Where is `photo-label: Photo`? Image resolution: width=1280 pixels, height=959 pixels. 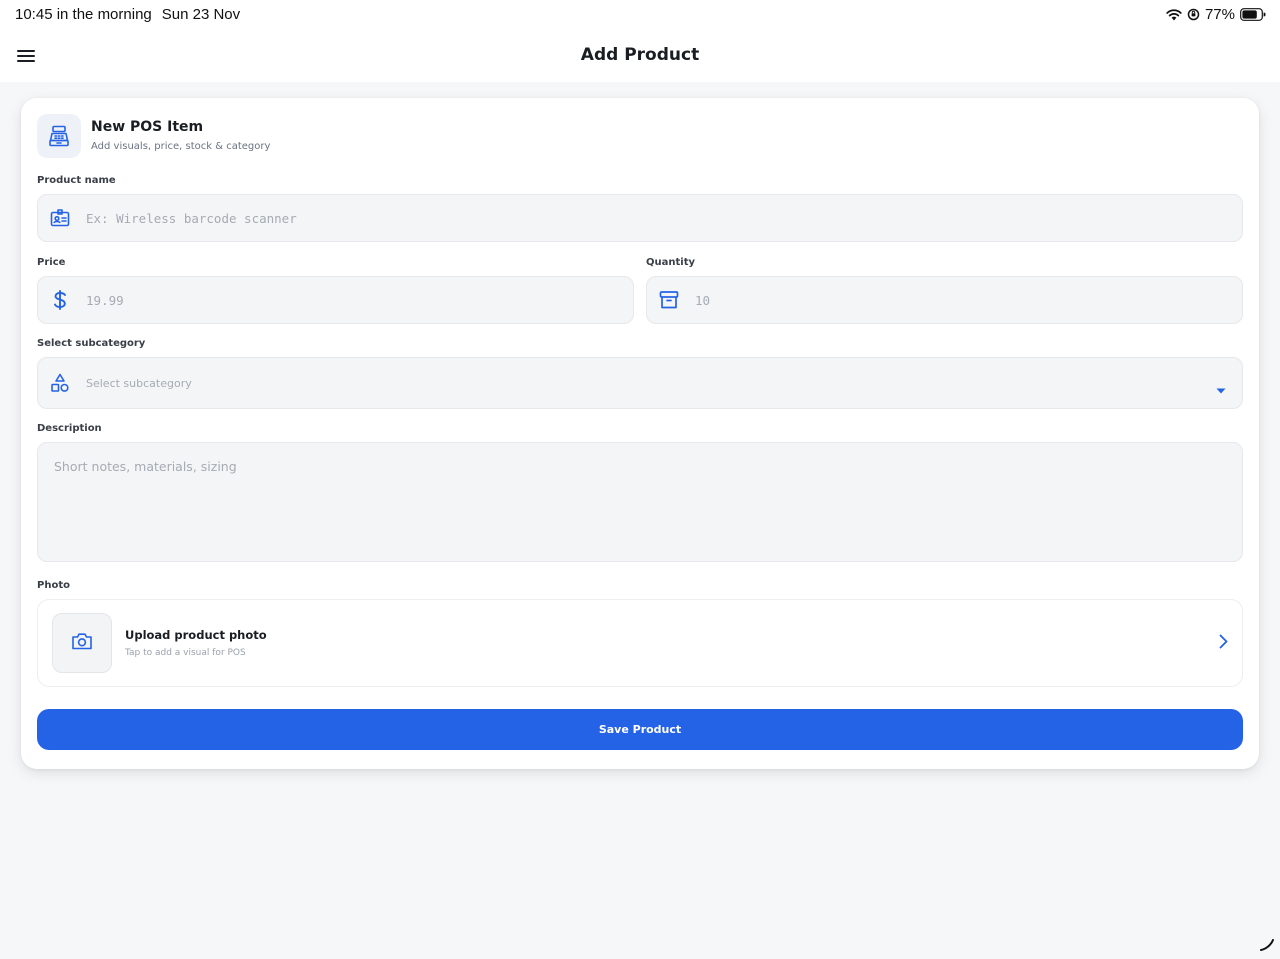 photo-label: Photo is located at coordinates (53, 585).